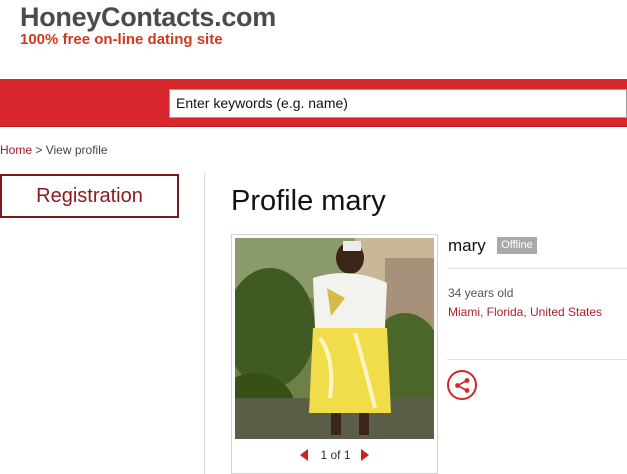 This screenshot has width=627, height=474. Describe the element at coordinates (525, 312) in the screenshot. I see `user-location-link: Miami, Florida, United States` at that location.